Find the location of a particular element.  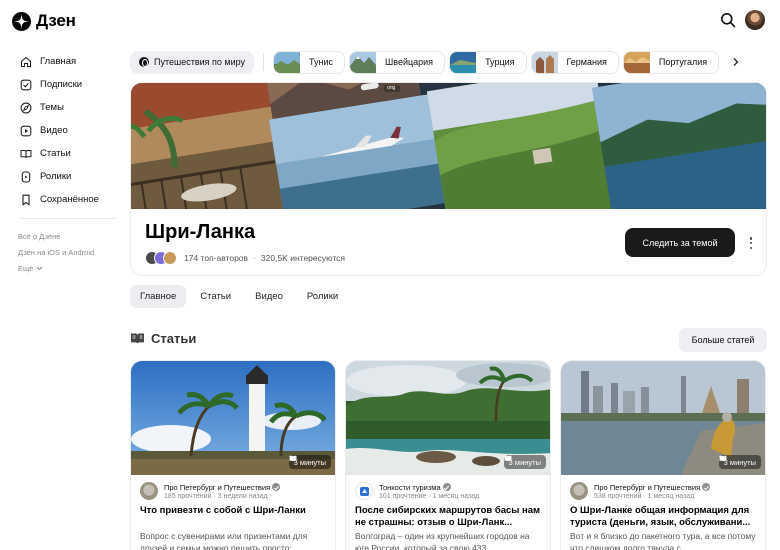

author-name: Тонкости туризма is located at coordinates (410, 487).